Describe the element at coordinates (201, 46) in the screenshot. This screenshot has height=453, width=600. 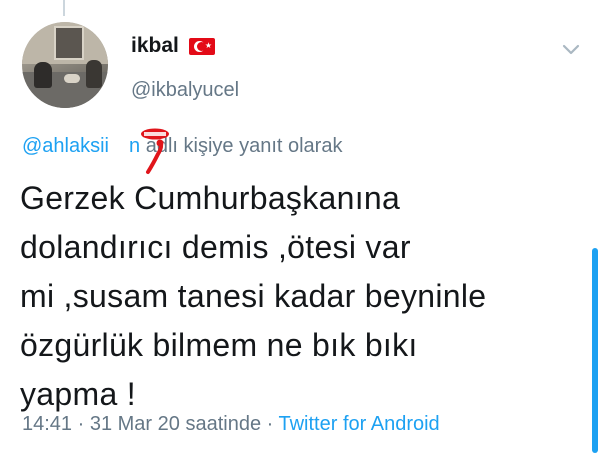
I see `turkey-flag-icon: ★` at that location.